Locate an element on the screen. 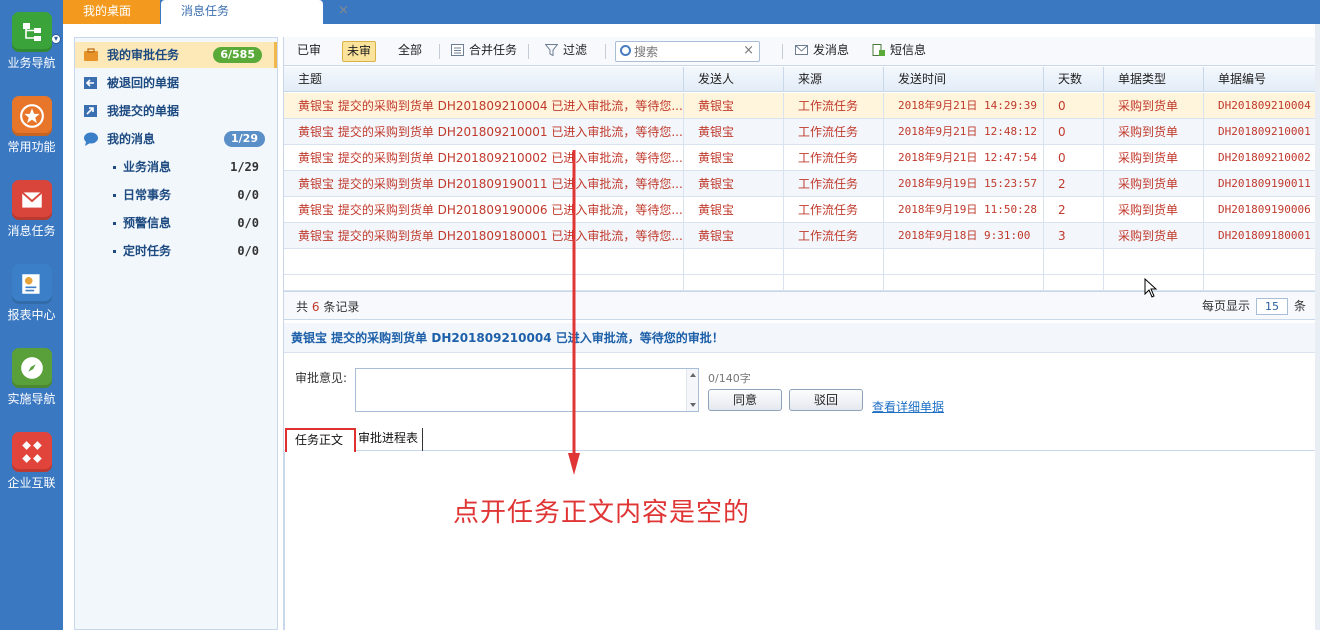  cell-days: 0 is located at coordinates (1074, 132).